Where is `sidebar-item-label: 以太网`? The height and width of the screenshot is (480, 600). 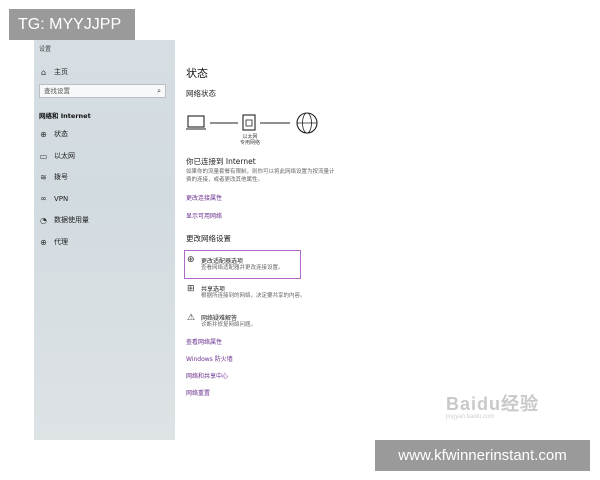 sidebar-item-label: 以太网 is located at coordinates (64, 156).